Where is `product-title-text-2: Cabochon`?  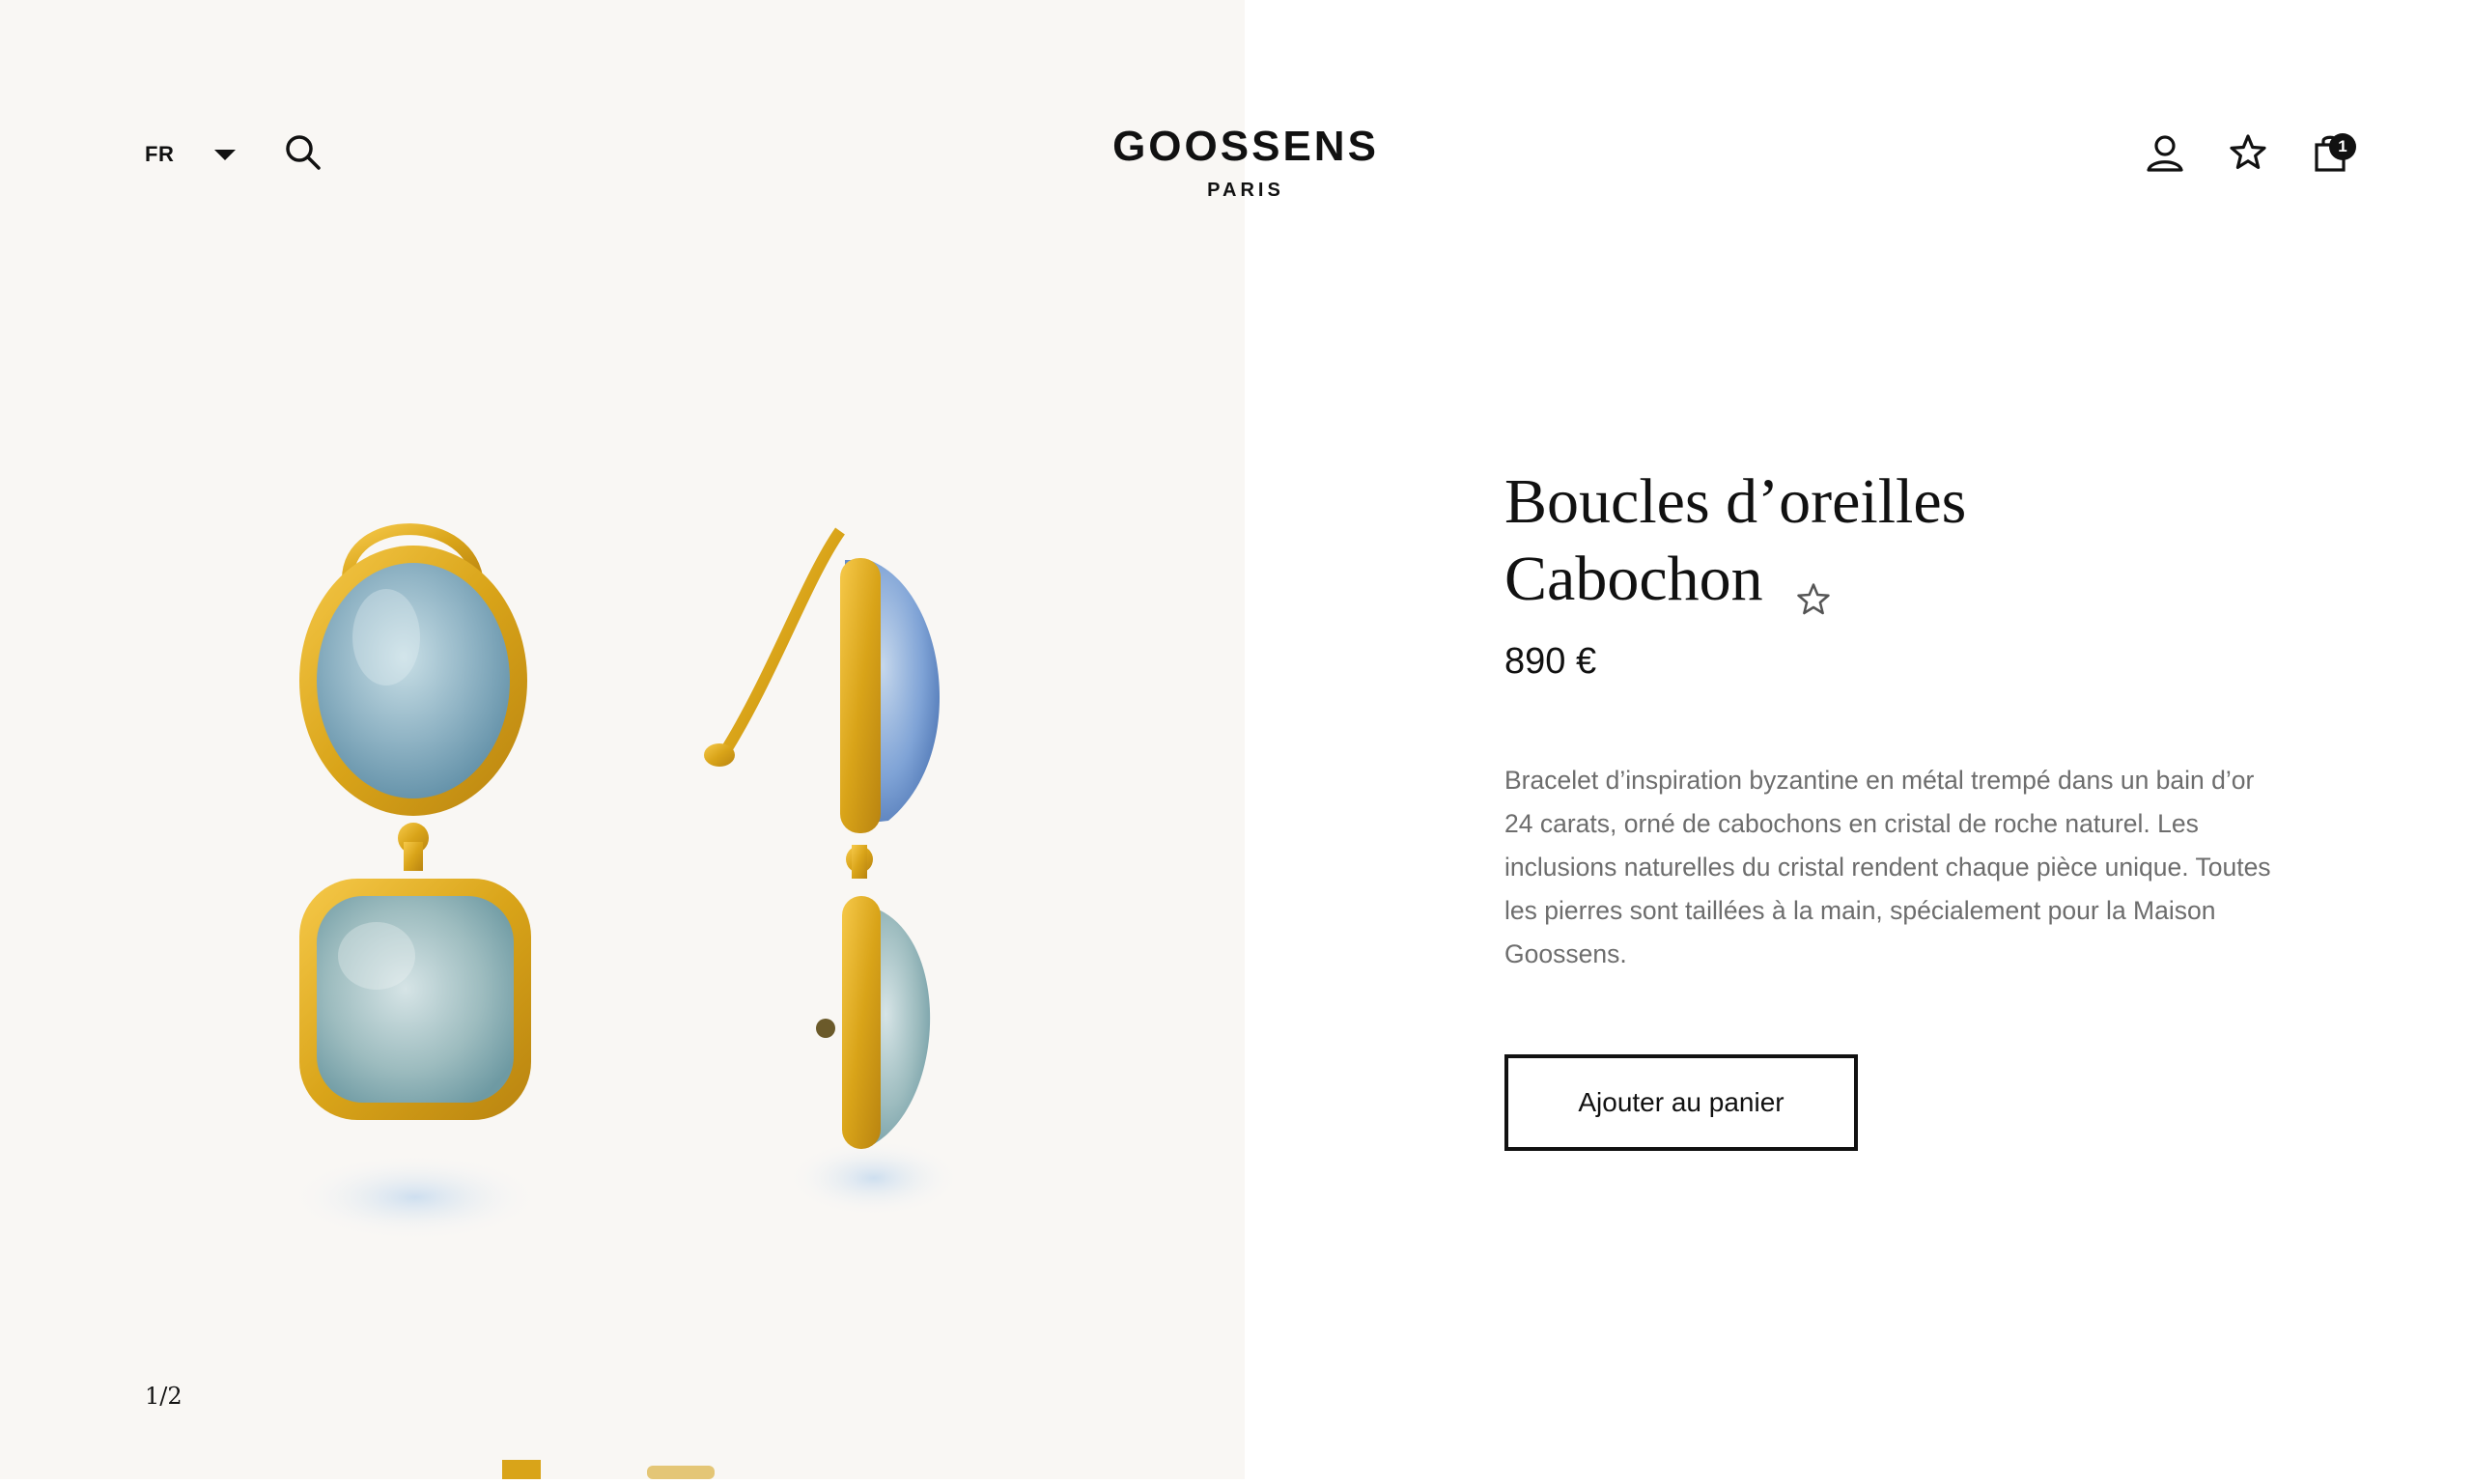 product-title-text-2: Cabochon is located at coordinates (1633, 579).